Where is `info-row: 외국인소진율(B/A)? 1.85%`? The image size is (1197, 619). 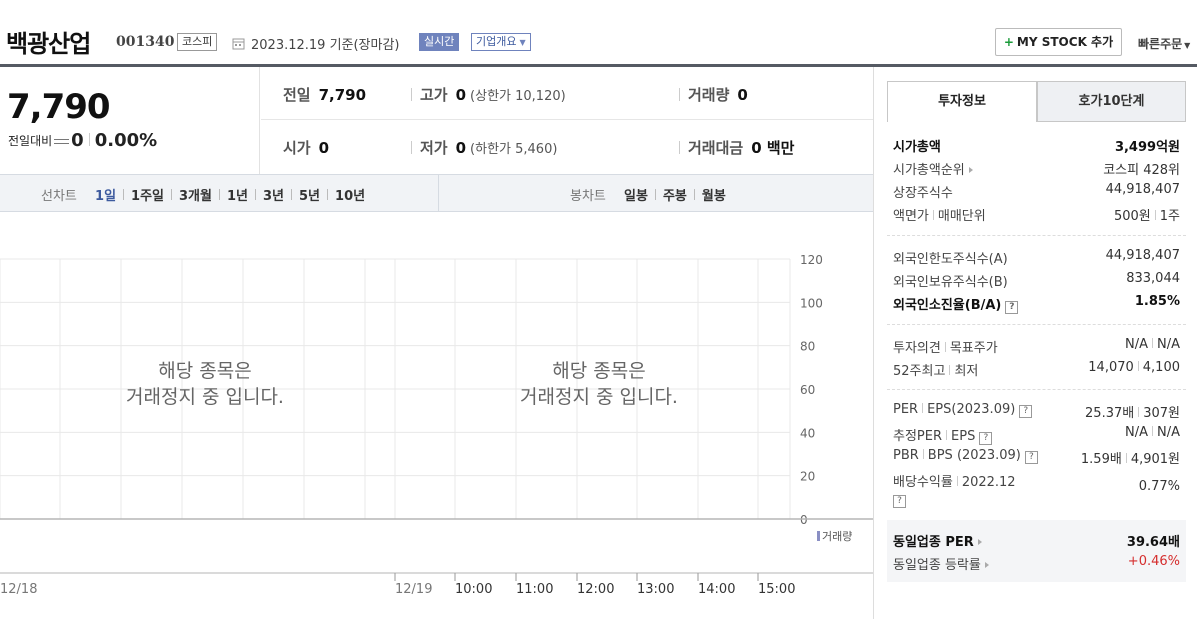
info-row: 외국인소진율(B/A)? 1.85% is located at coordinates (1036, 302).